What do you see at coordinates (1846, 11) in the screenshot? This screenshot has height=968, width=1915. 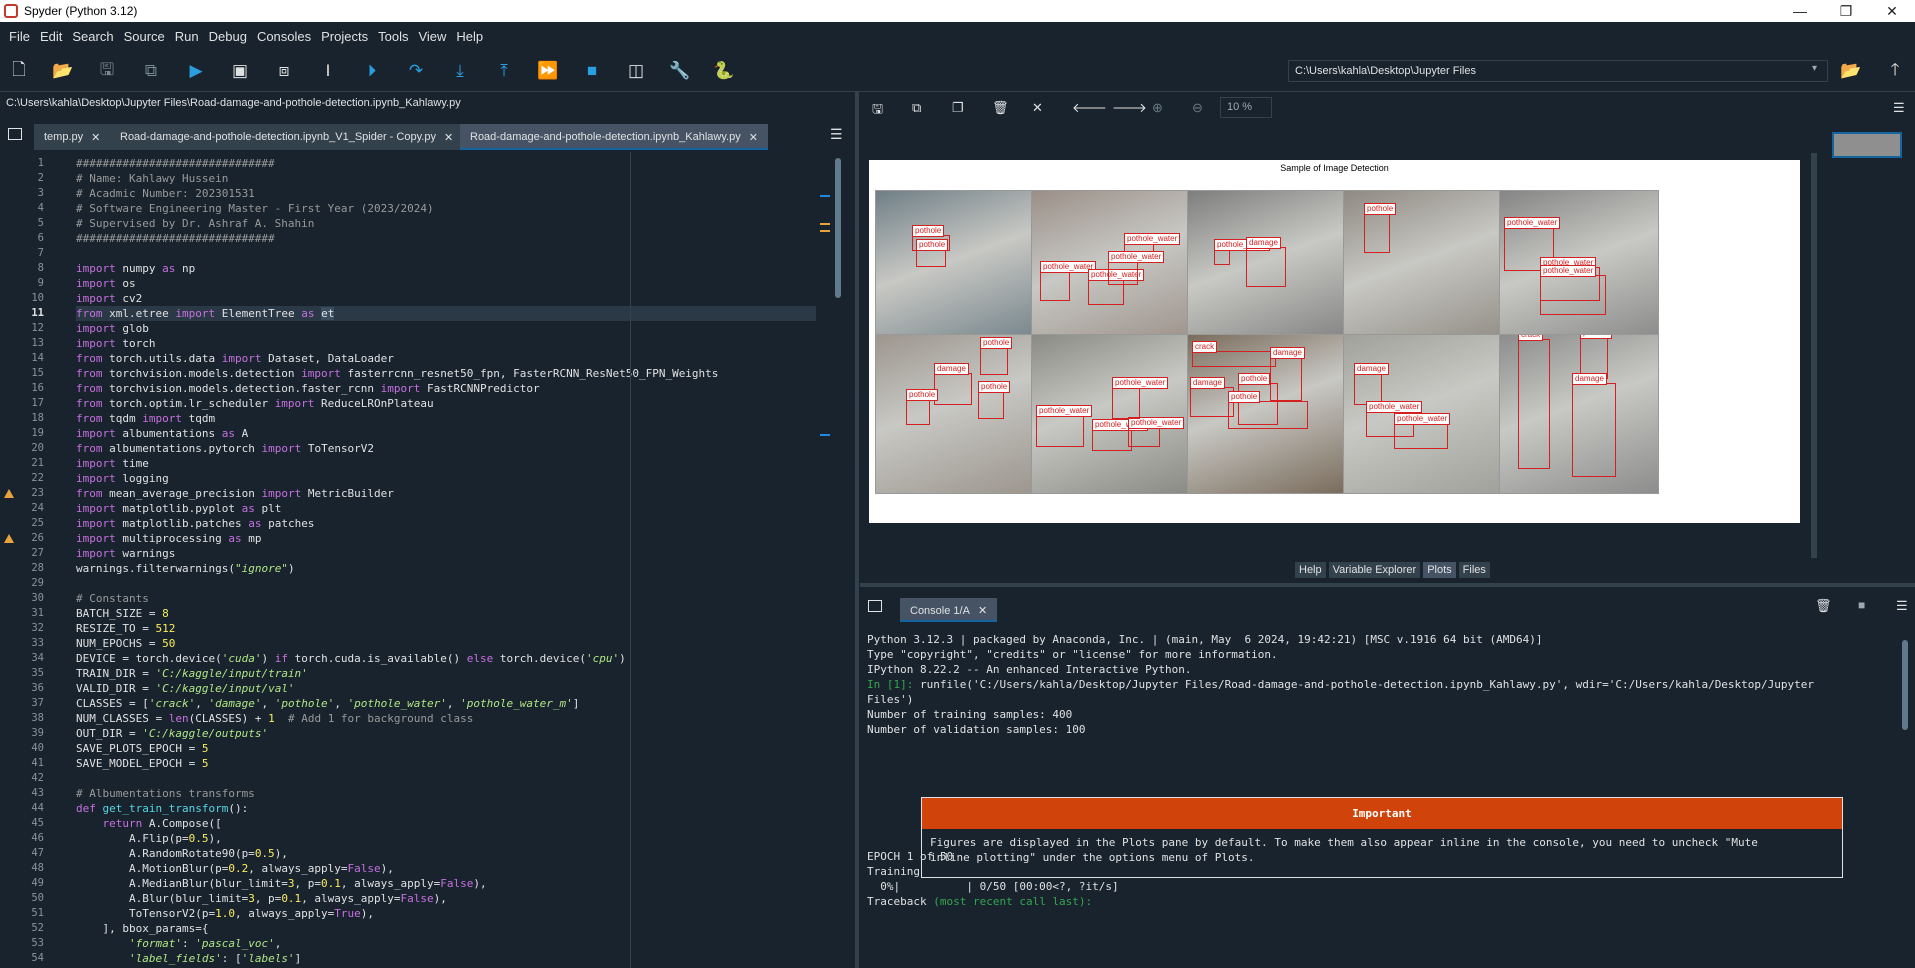 I see `maximize-button: ❐` at bounding box center [1846, 11].